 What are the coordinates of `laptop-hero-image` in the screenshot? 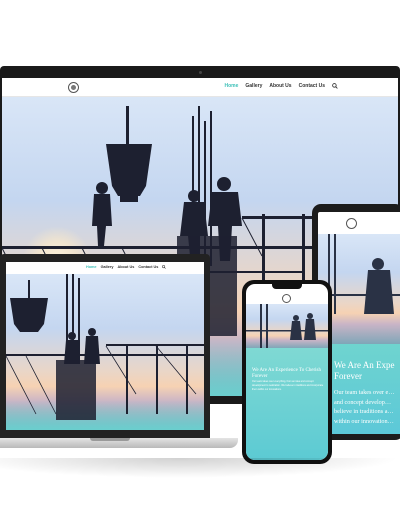 It's located at (105, 352).